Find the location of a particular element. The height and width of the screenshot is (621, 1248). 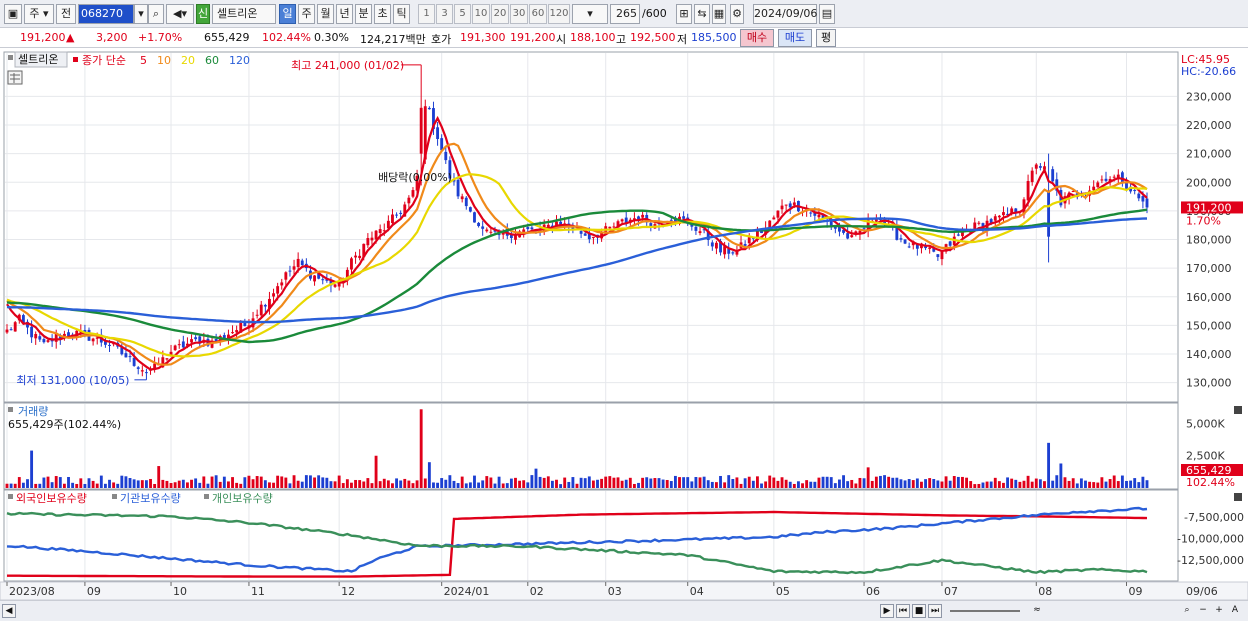

zoom-in-icon: + is located at coordinates (1219, 611).